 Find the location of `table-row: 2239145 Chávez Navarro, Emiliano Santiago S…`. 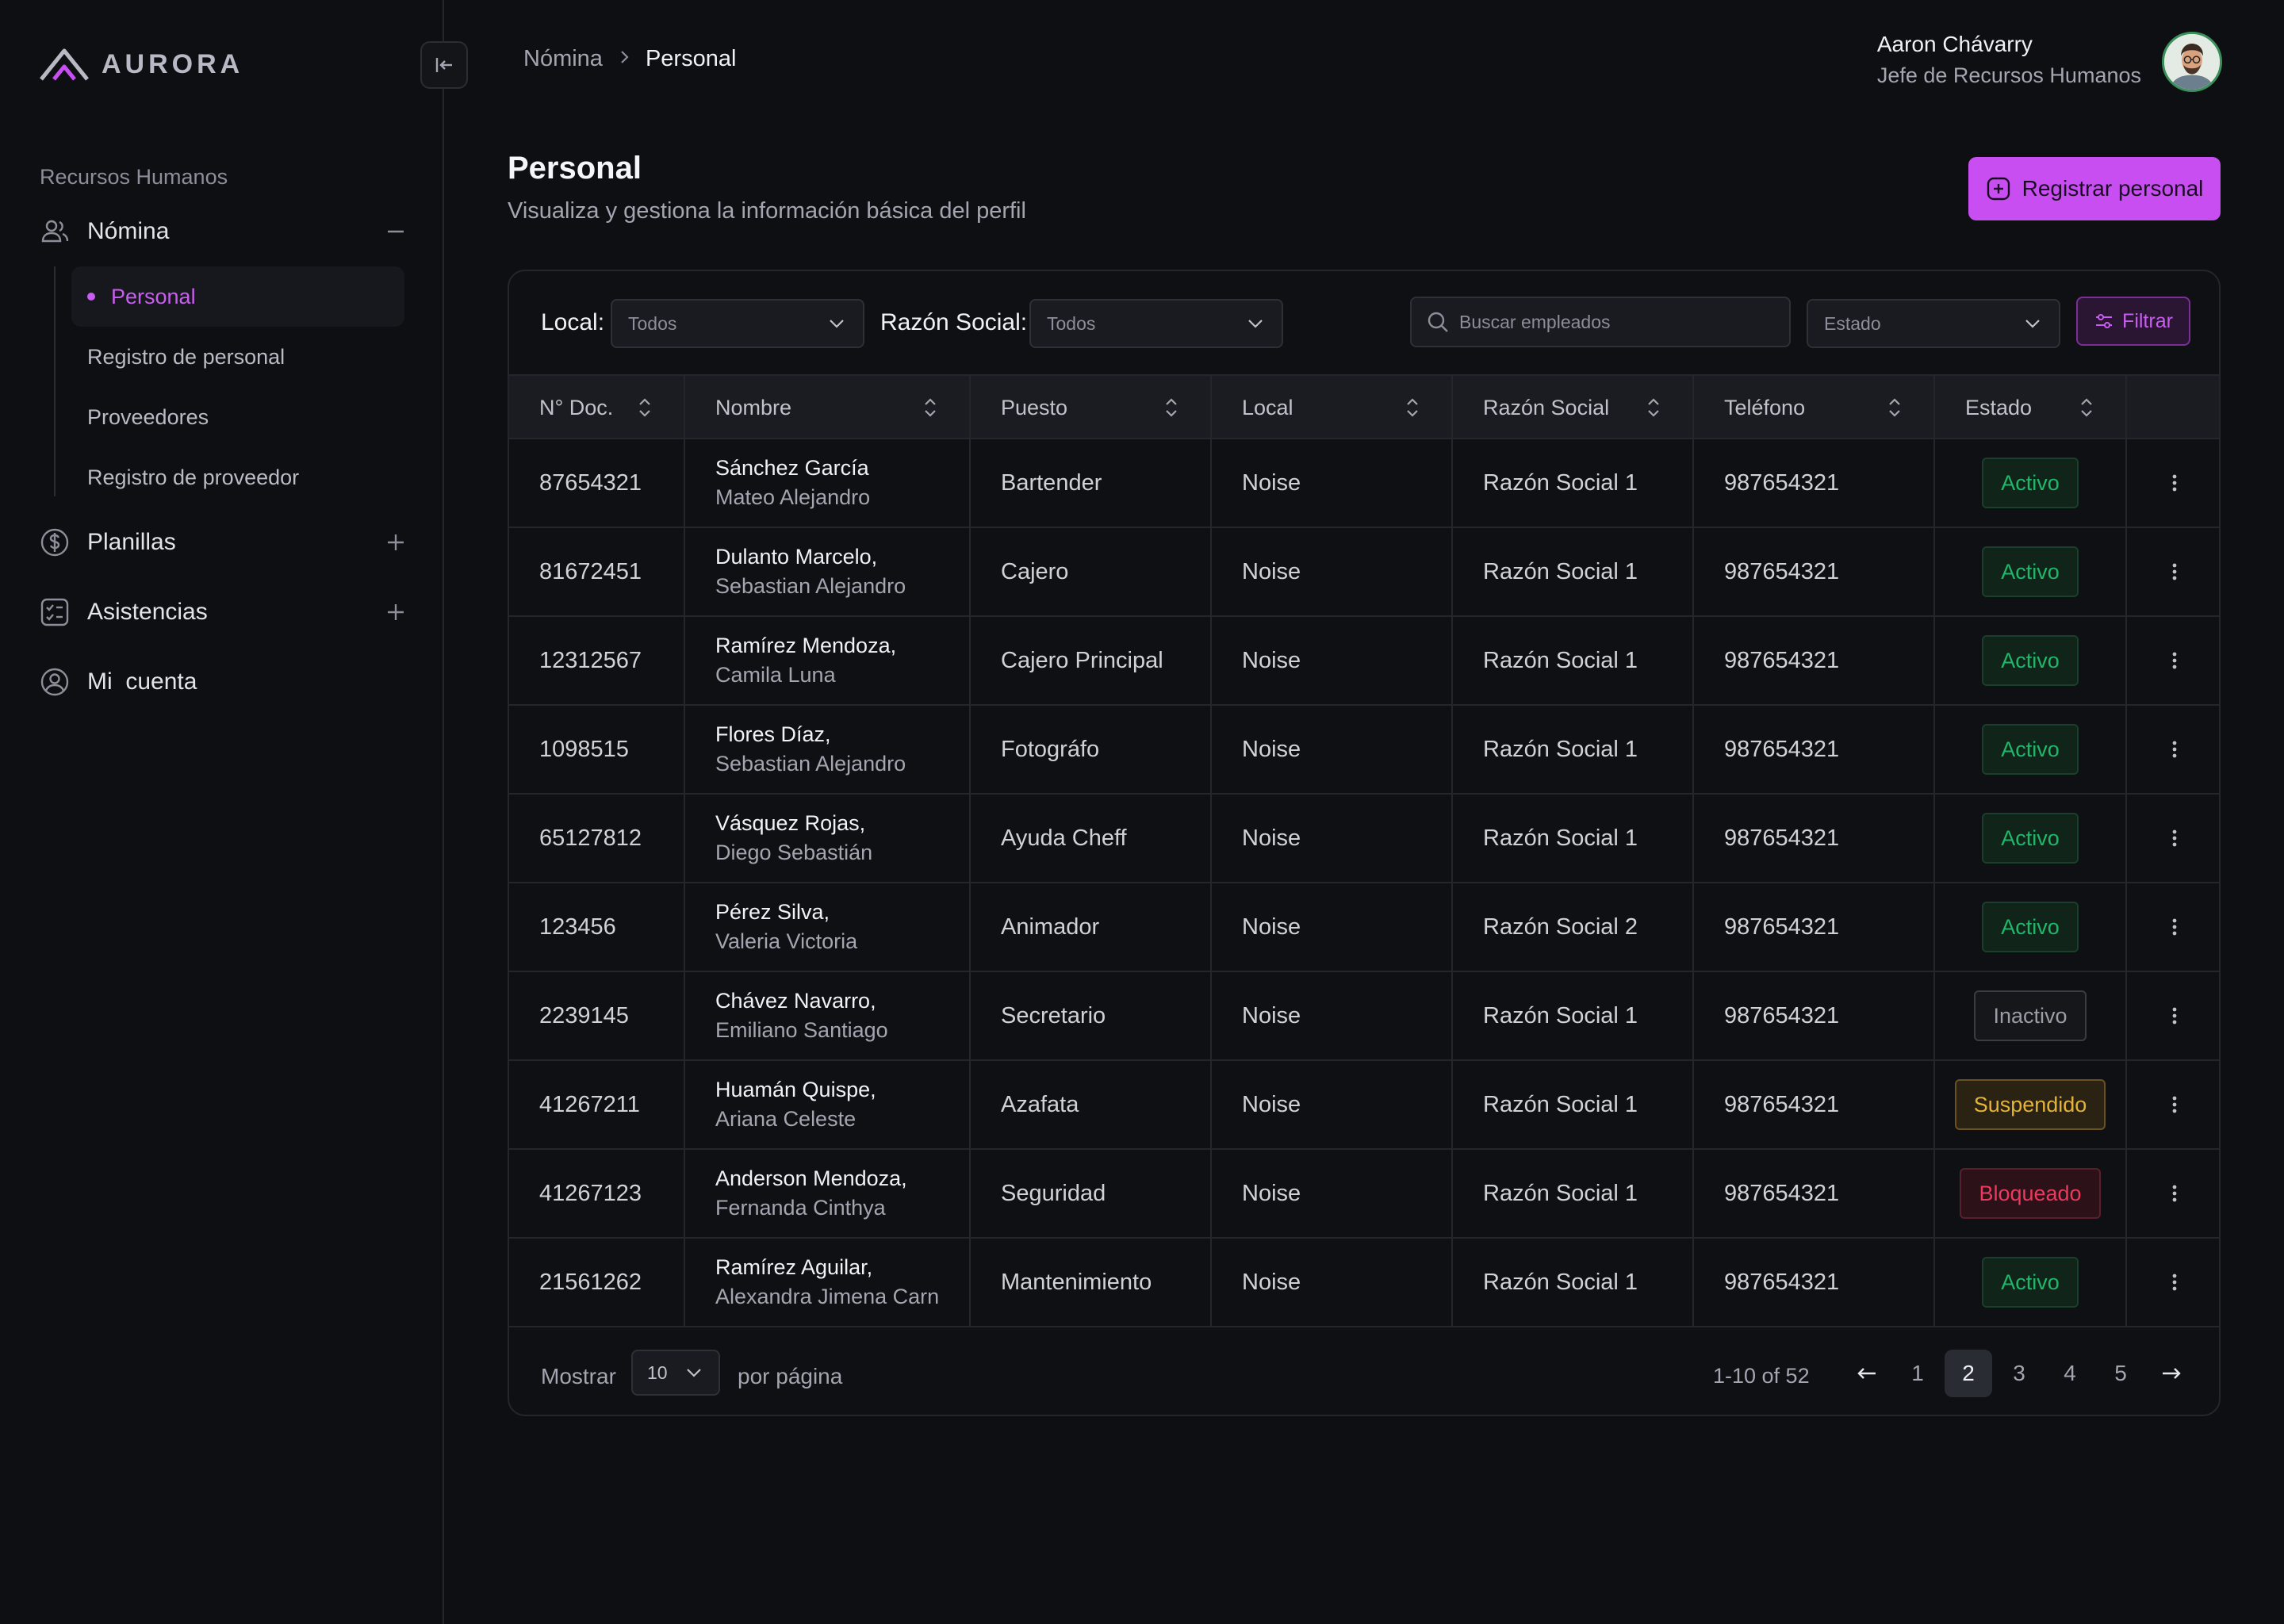

table-row: 2239145 Chávez Navarro, Emiliano Santiago S… is located at coordinates (1364, 1016).